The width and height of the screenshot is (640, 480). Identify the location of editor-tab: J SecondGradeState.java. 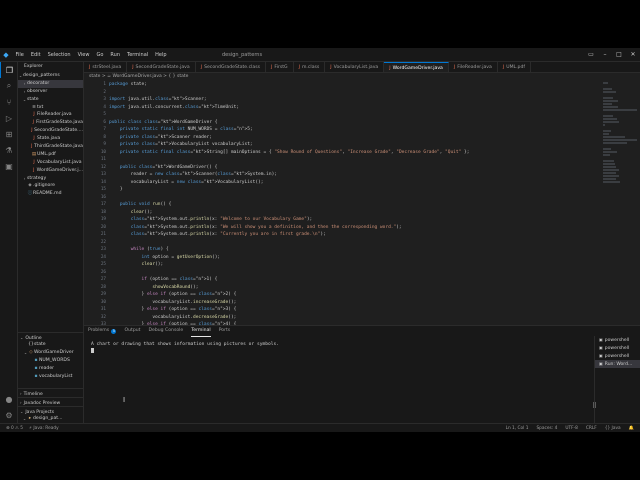
(161, 67).